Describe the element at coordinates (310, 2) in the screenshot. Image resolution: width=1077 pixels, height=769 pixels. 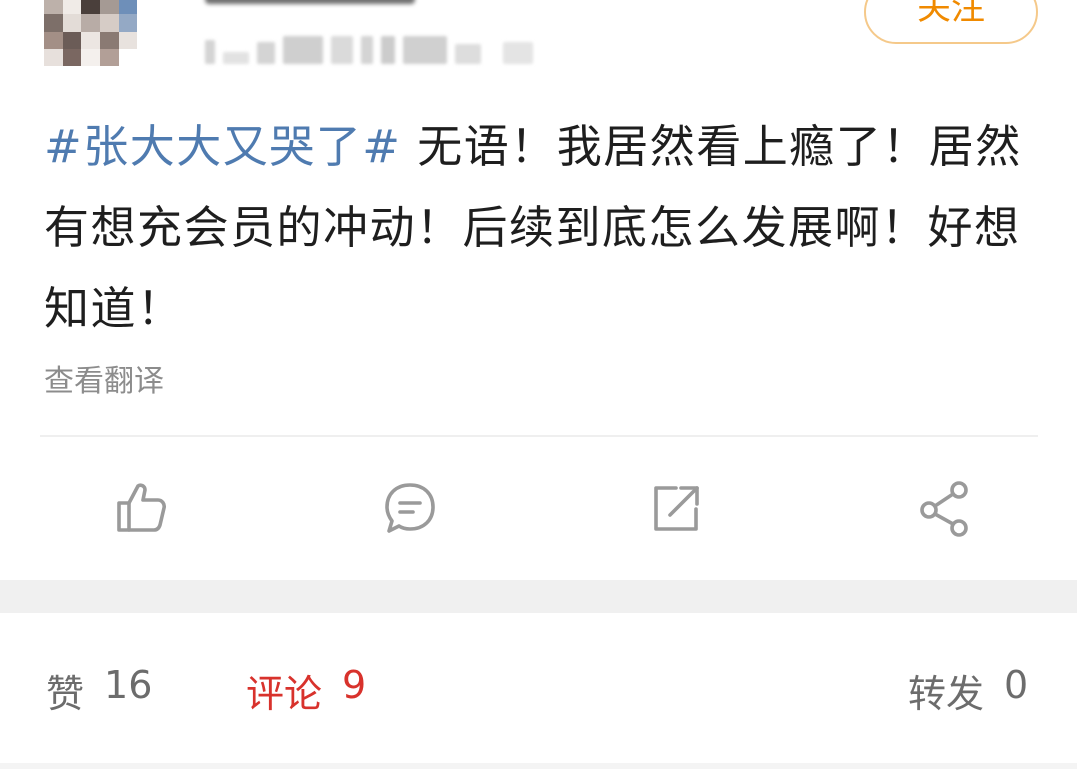
I see `username-blurred` at that location.